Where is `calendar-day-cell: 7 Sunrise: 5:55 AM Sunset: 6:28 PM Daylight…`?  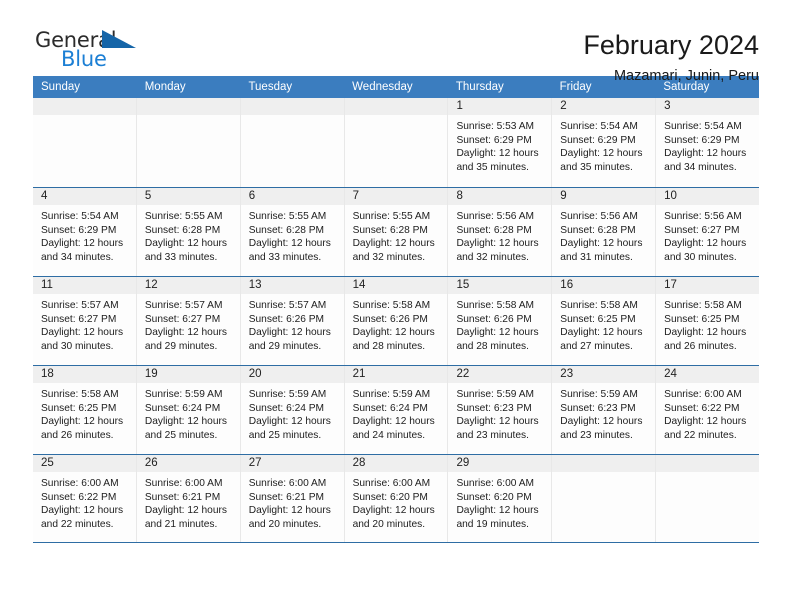 calendar-day-cell: 7 Sunrise: 5:55 AM Sunset: 6:28 PM Daylight… is located at coordinates (396, 232).